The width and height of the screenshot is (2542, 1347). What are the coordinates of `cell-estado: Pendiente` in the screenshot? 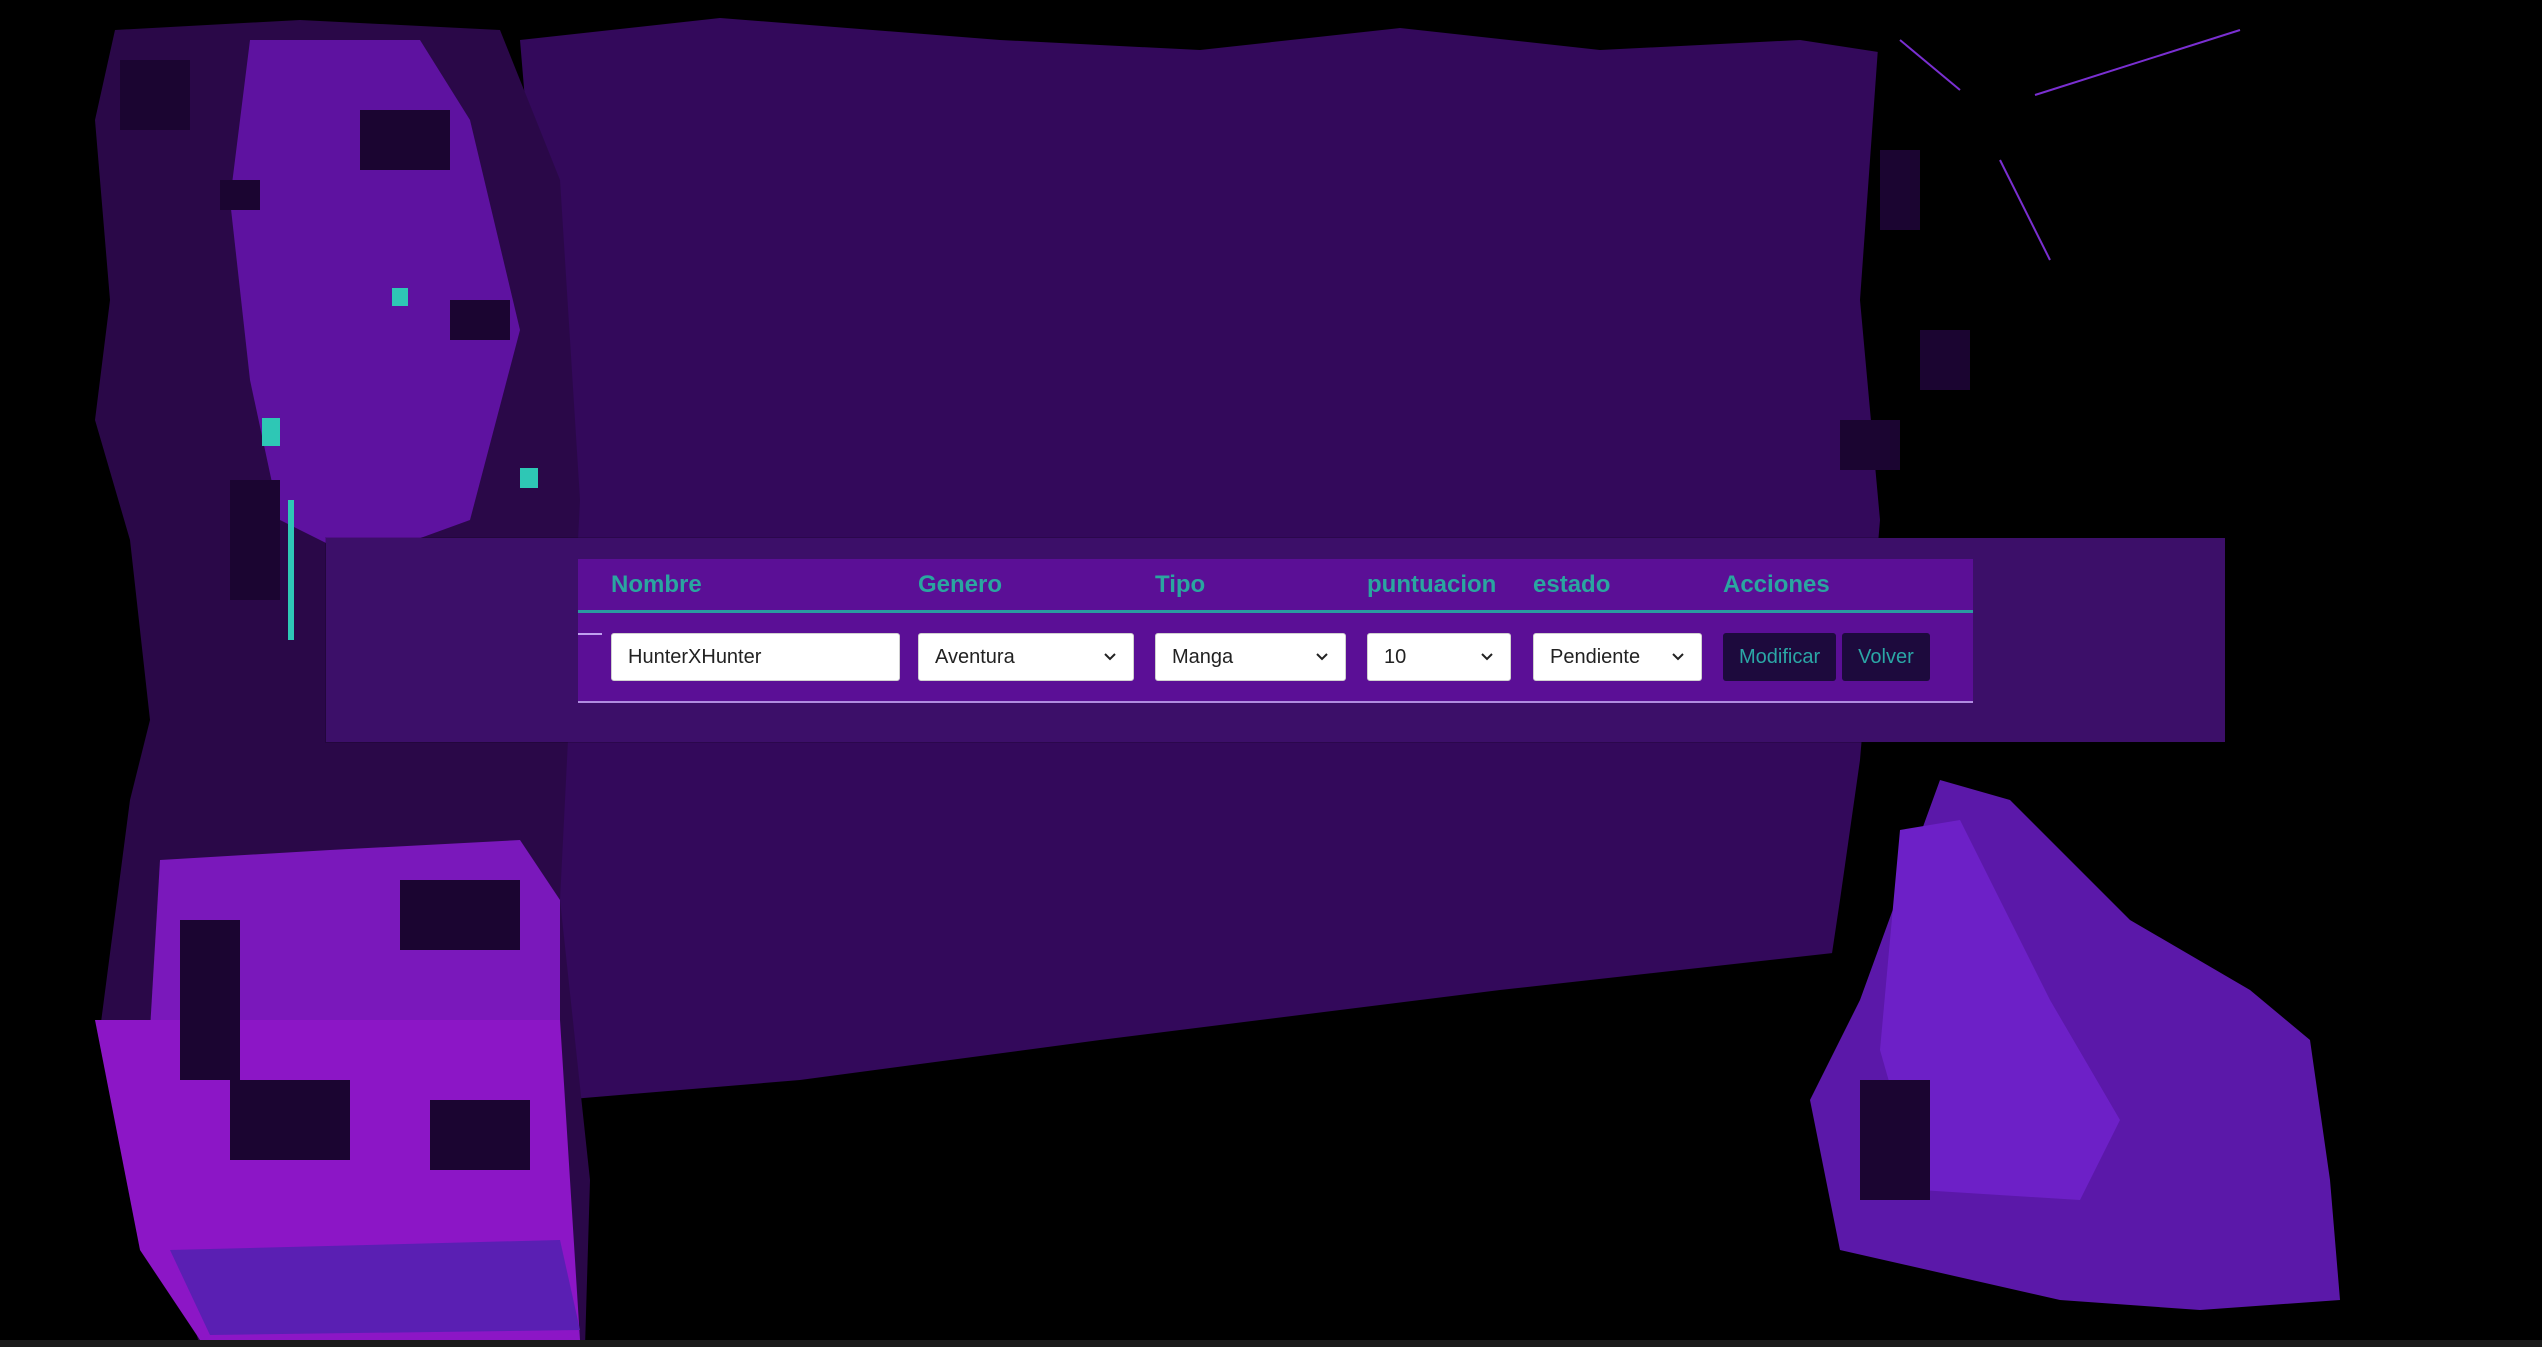 It's located at (1628, 657).